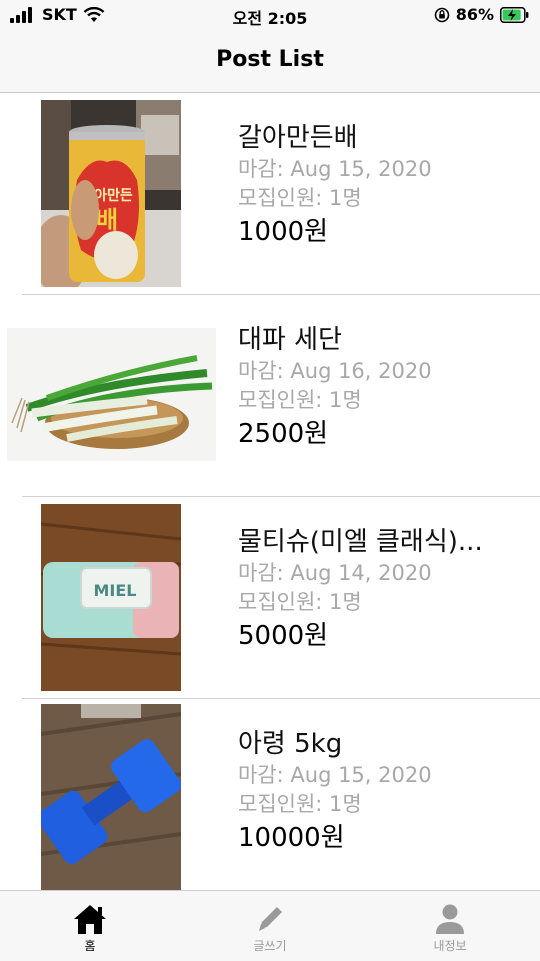 This screenshot has width=540, height=961. Describe the element at coordinates (514, 14) in the screenshot. I see `battery-charging-icon` at that location.